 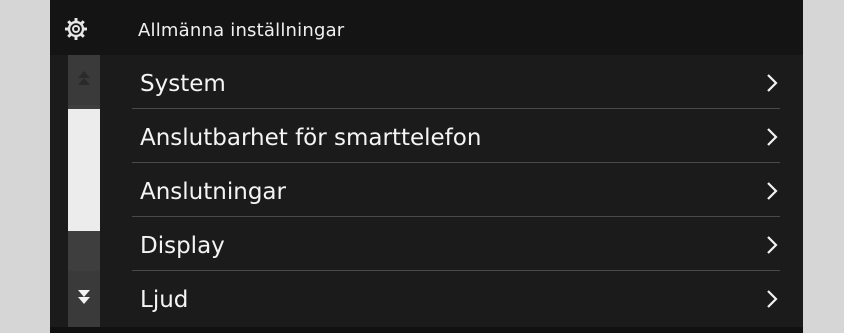 I want to click on menu-item-label: Ljud, so click(x=164, y=300).